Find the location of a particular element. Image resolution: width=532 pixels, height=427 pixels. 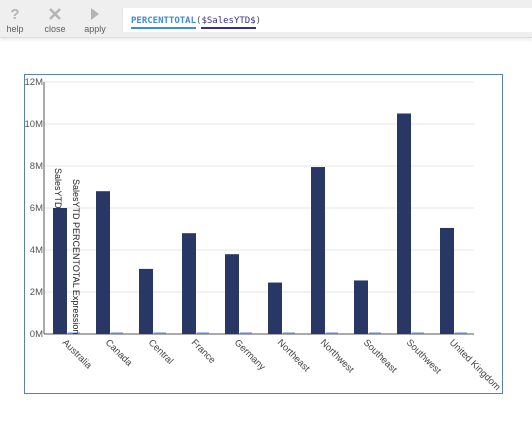

formula-close-paren: ) is located at coordinates (258, 21).